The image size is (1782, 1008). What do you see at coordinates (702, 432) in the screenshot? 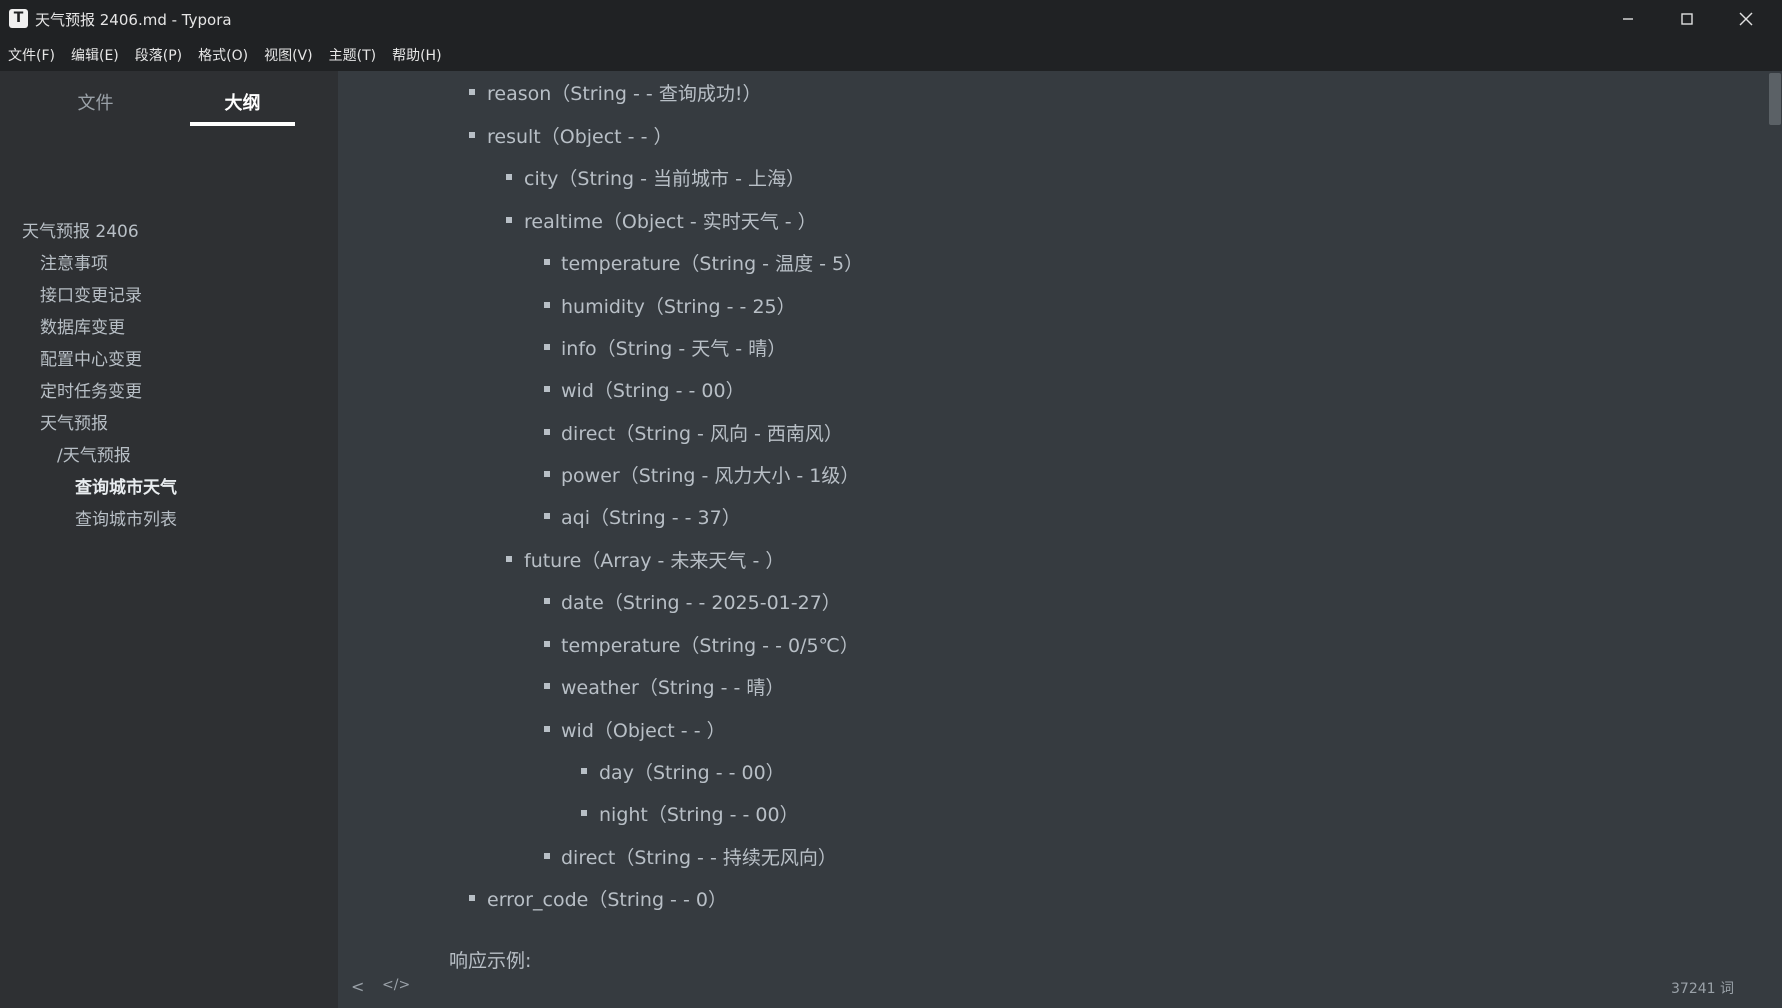
I see `list-item: direct（String - 风向 - 西南风）` at bounding box center [702, 432].